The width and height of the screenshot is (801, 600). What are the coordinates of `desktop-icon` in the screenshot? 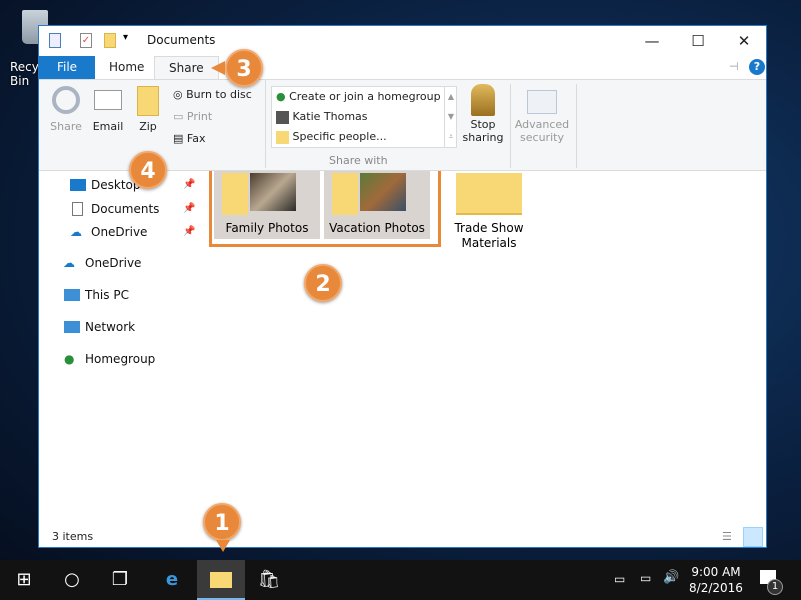 It's located at (78, 185).